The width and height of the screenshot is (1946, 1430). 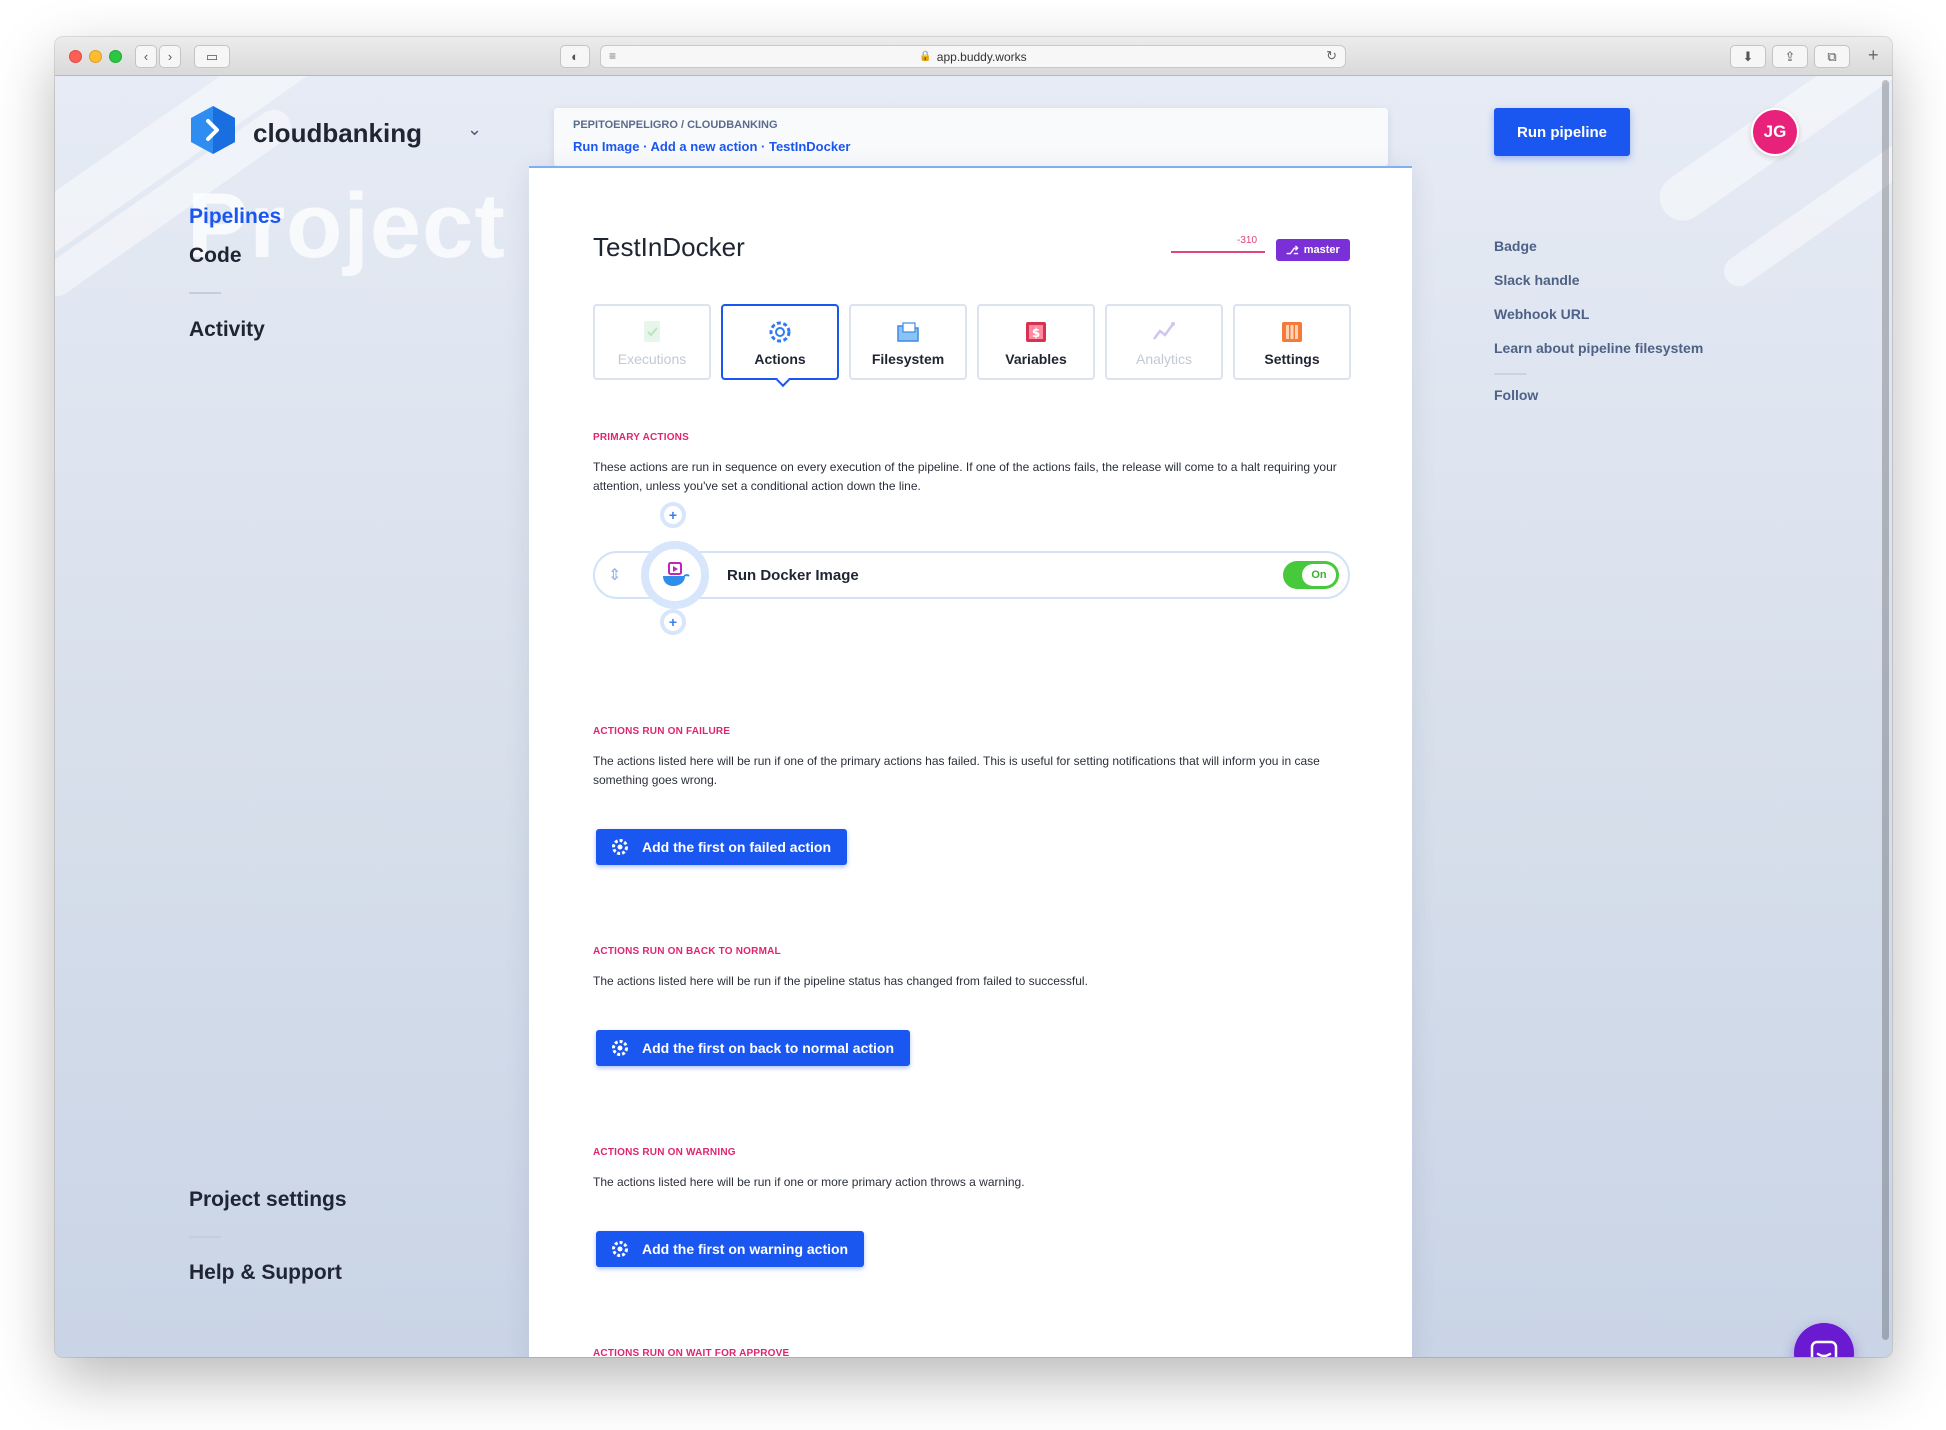 What do you see at coordinates (75, 56) in the screenshot?
I see `close-window-button` at bounding box center [75, 56].